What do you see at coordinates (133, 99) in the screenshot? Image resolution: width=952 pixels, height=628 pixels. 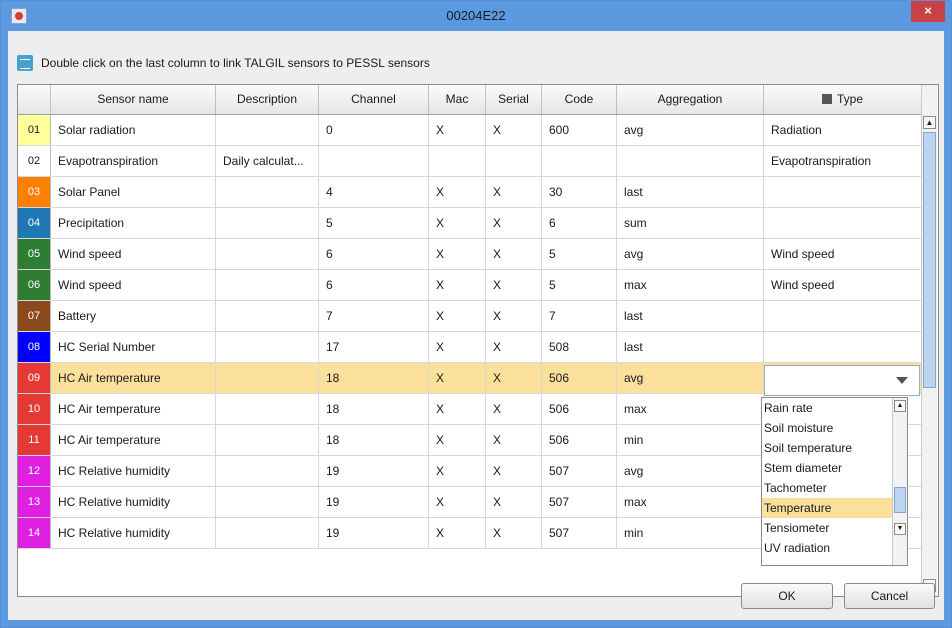 I see `column-header-sensor-name: Sensor name` at bounding box center [133, 99].